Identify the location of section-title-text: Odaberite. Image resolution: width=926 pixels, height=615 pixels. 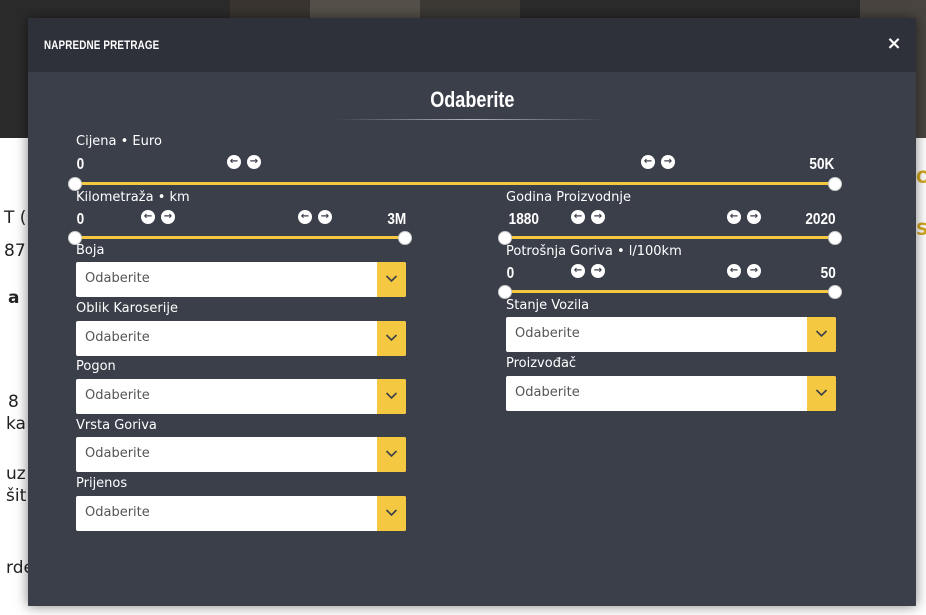
(472, 99).